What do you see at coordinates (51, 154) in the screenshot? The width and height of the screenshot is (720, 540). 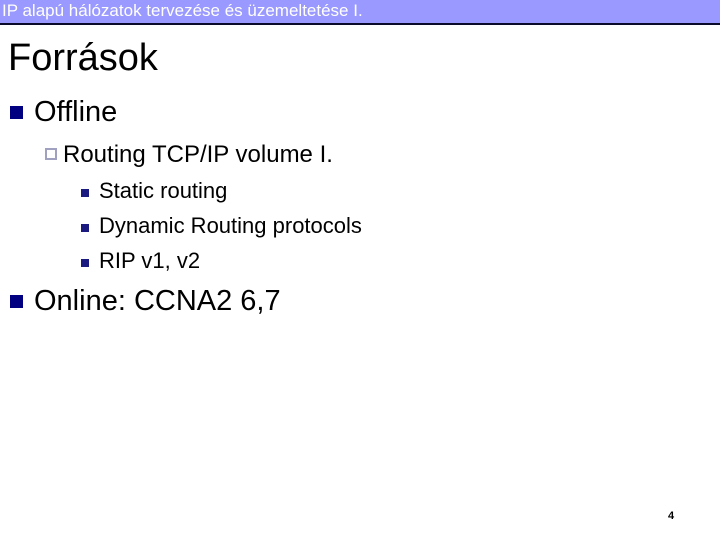 I see `hollow-square-bullet-icon` at bounding box center [51, 154].